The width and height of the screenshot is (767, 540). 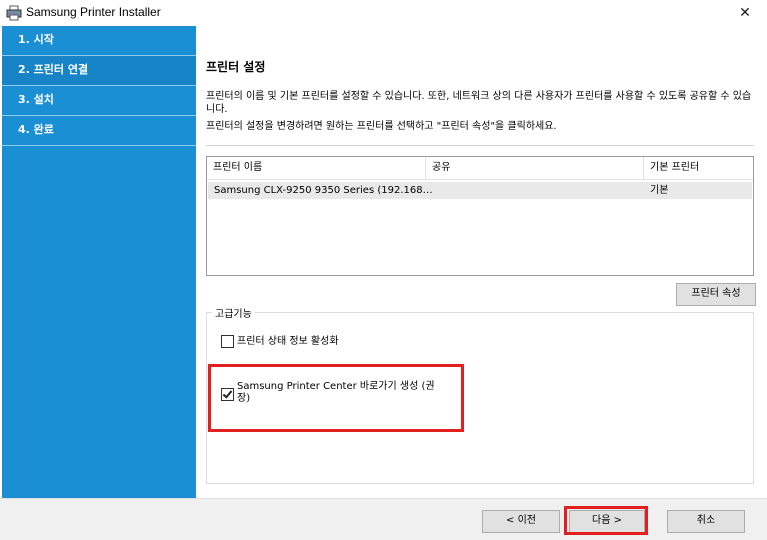 I want to click on column-header-default-printer: 기본 프린터, so click(x=698, y=168).